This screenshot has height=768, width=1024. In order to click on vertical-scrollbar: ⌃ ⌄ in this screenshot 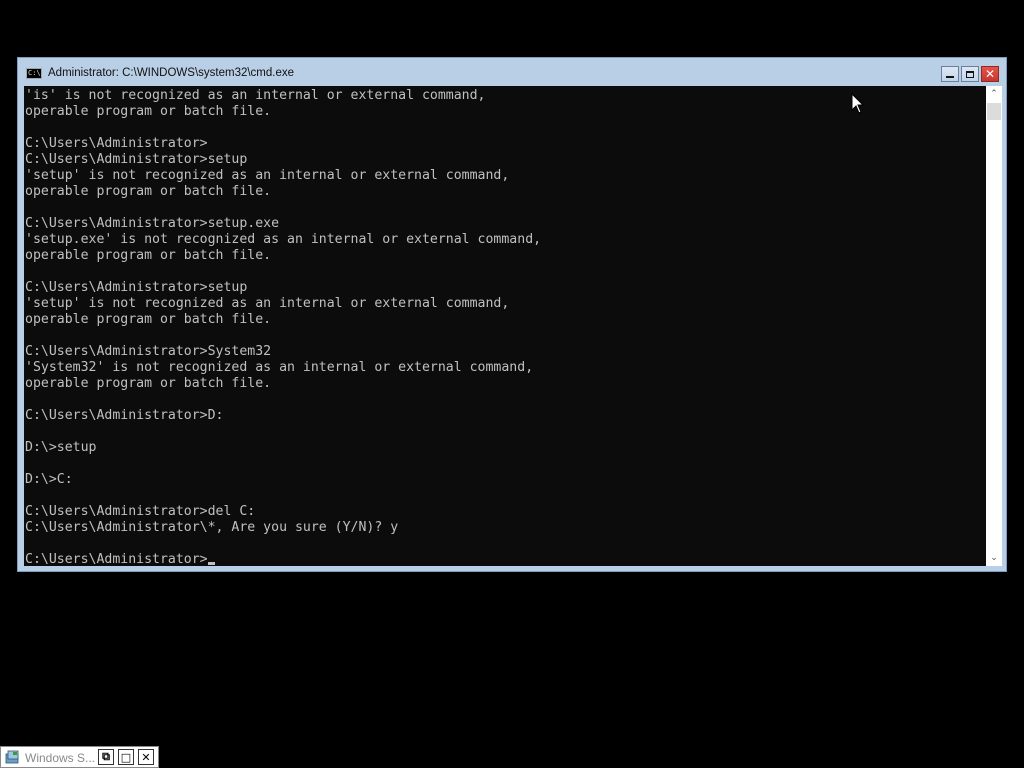, I will do `click(994, 326)`.